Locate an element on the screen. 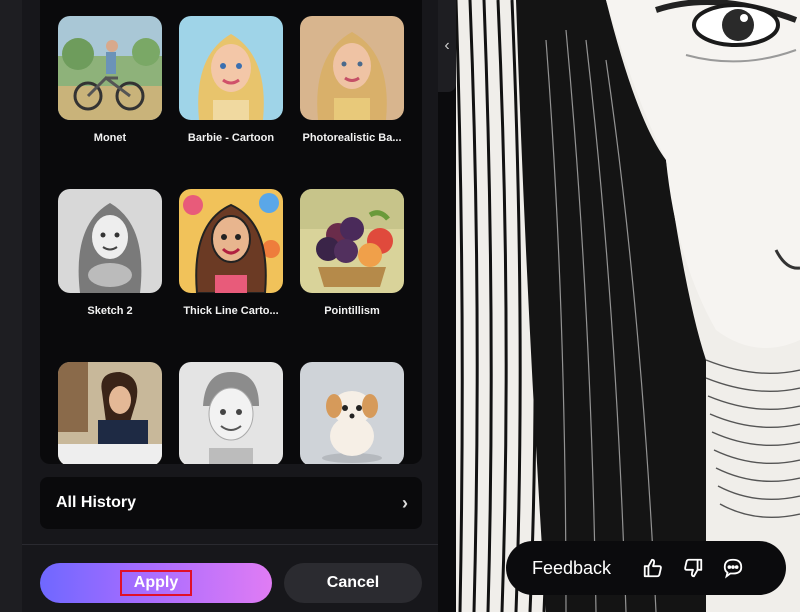 Image resolution: width=800 pixels, height=612 pixels. cancel-button: Cancel is located at coordinates (353, 583).